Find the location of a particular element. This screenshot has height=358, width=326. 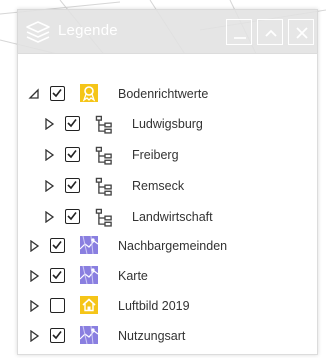

tree-node-karte: Karte is located at coordinates (167, 276).